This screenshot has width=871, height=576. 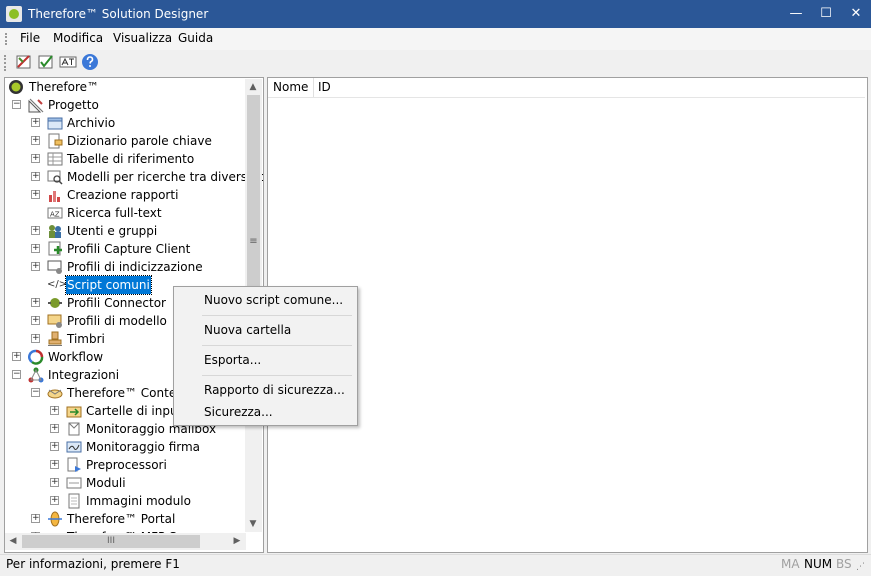 What do you see at coordinates (55, 248) in the screenshot?
I see `capture-client-icon` at bounding box center [55, 248].